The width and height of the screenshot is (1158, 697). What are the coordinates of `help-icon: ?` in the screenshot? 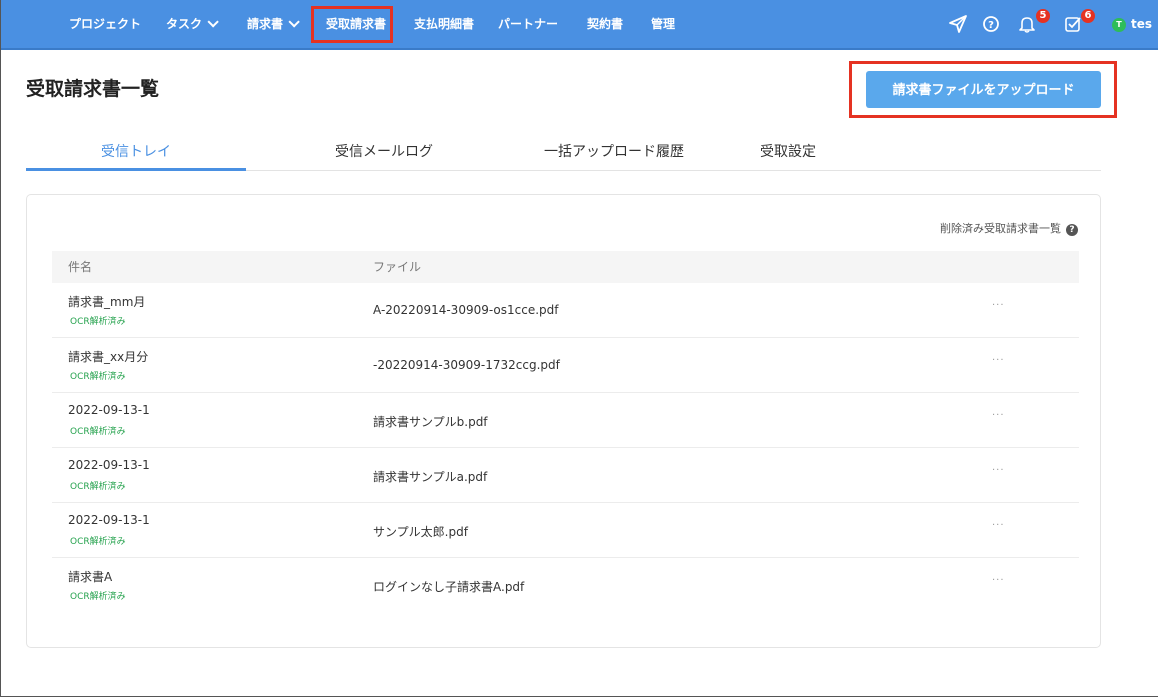 It's located at (991, 24).